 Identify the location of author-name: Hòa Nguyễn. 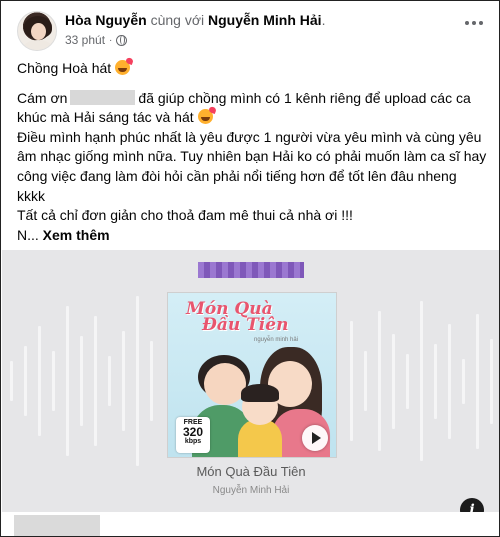
(106, 20).